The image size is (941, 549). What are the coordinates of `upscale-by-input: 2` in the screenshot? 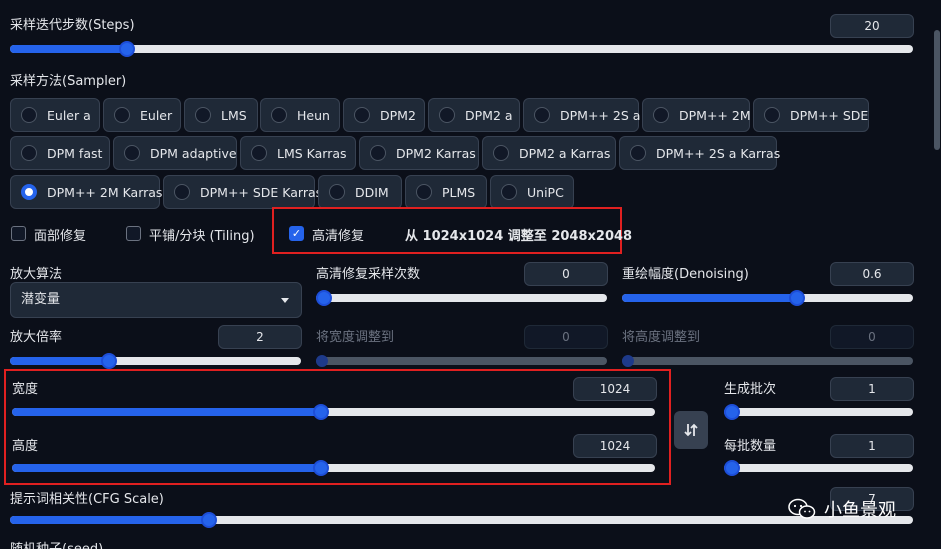 It's located at (260, 337).